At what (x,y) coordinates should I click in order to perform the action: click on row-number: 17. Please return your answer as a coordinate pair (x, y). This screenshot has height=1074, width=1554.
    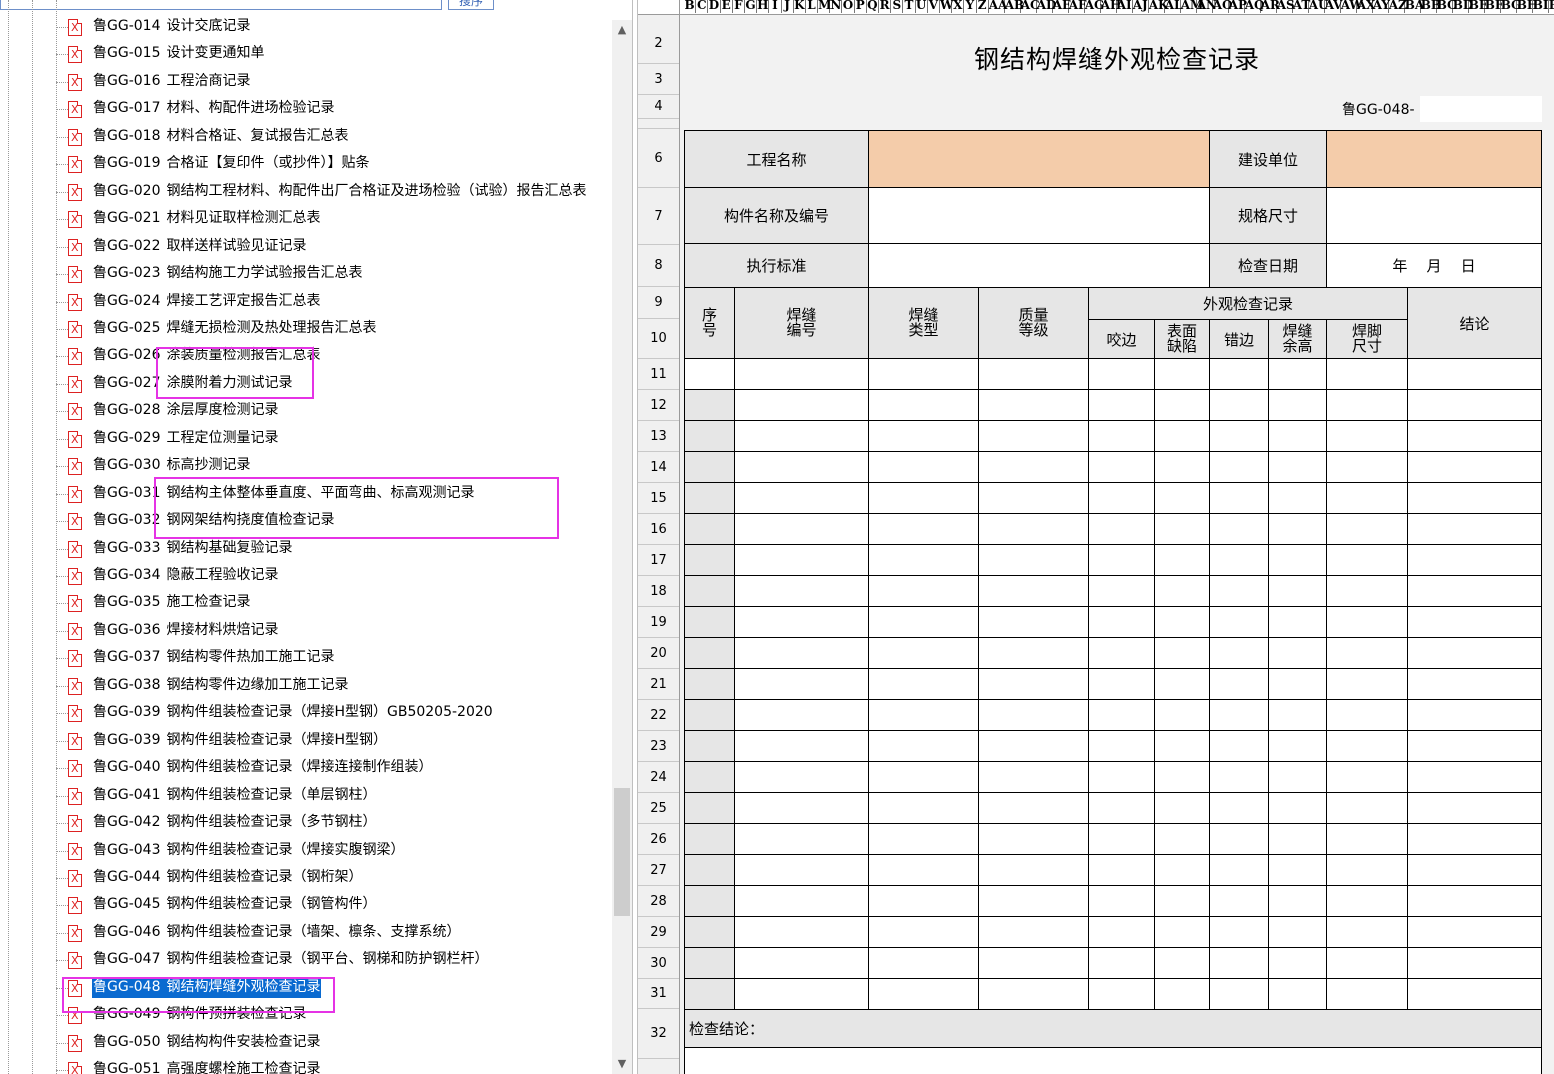
    Looking at the image, I should click on (658, 560).